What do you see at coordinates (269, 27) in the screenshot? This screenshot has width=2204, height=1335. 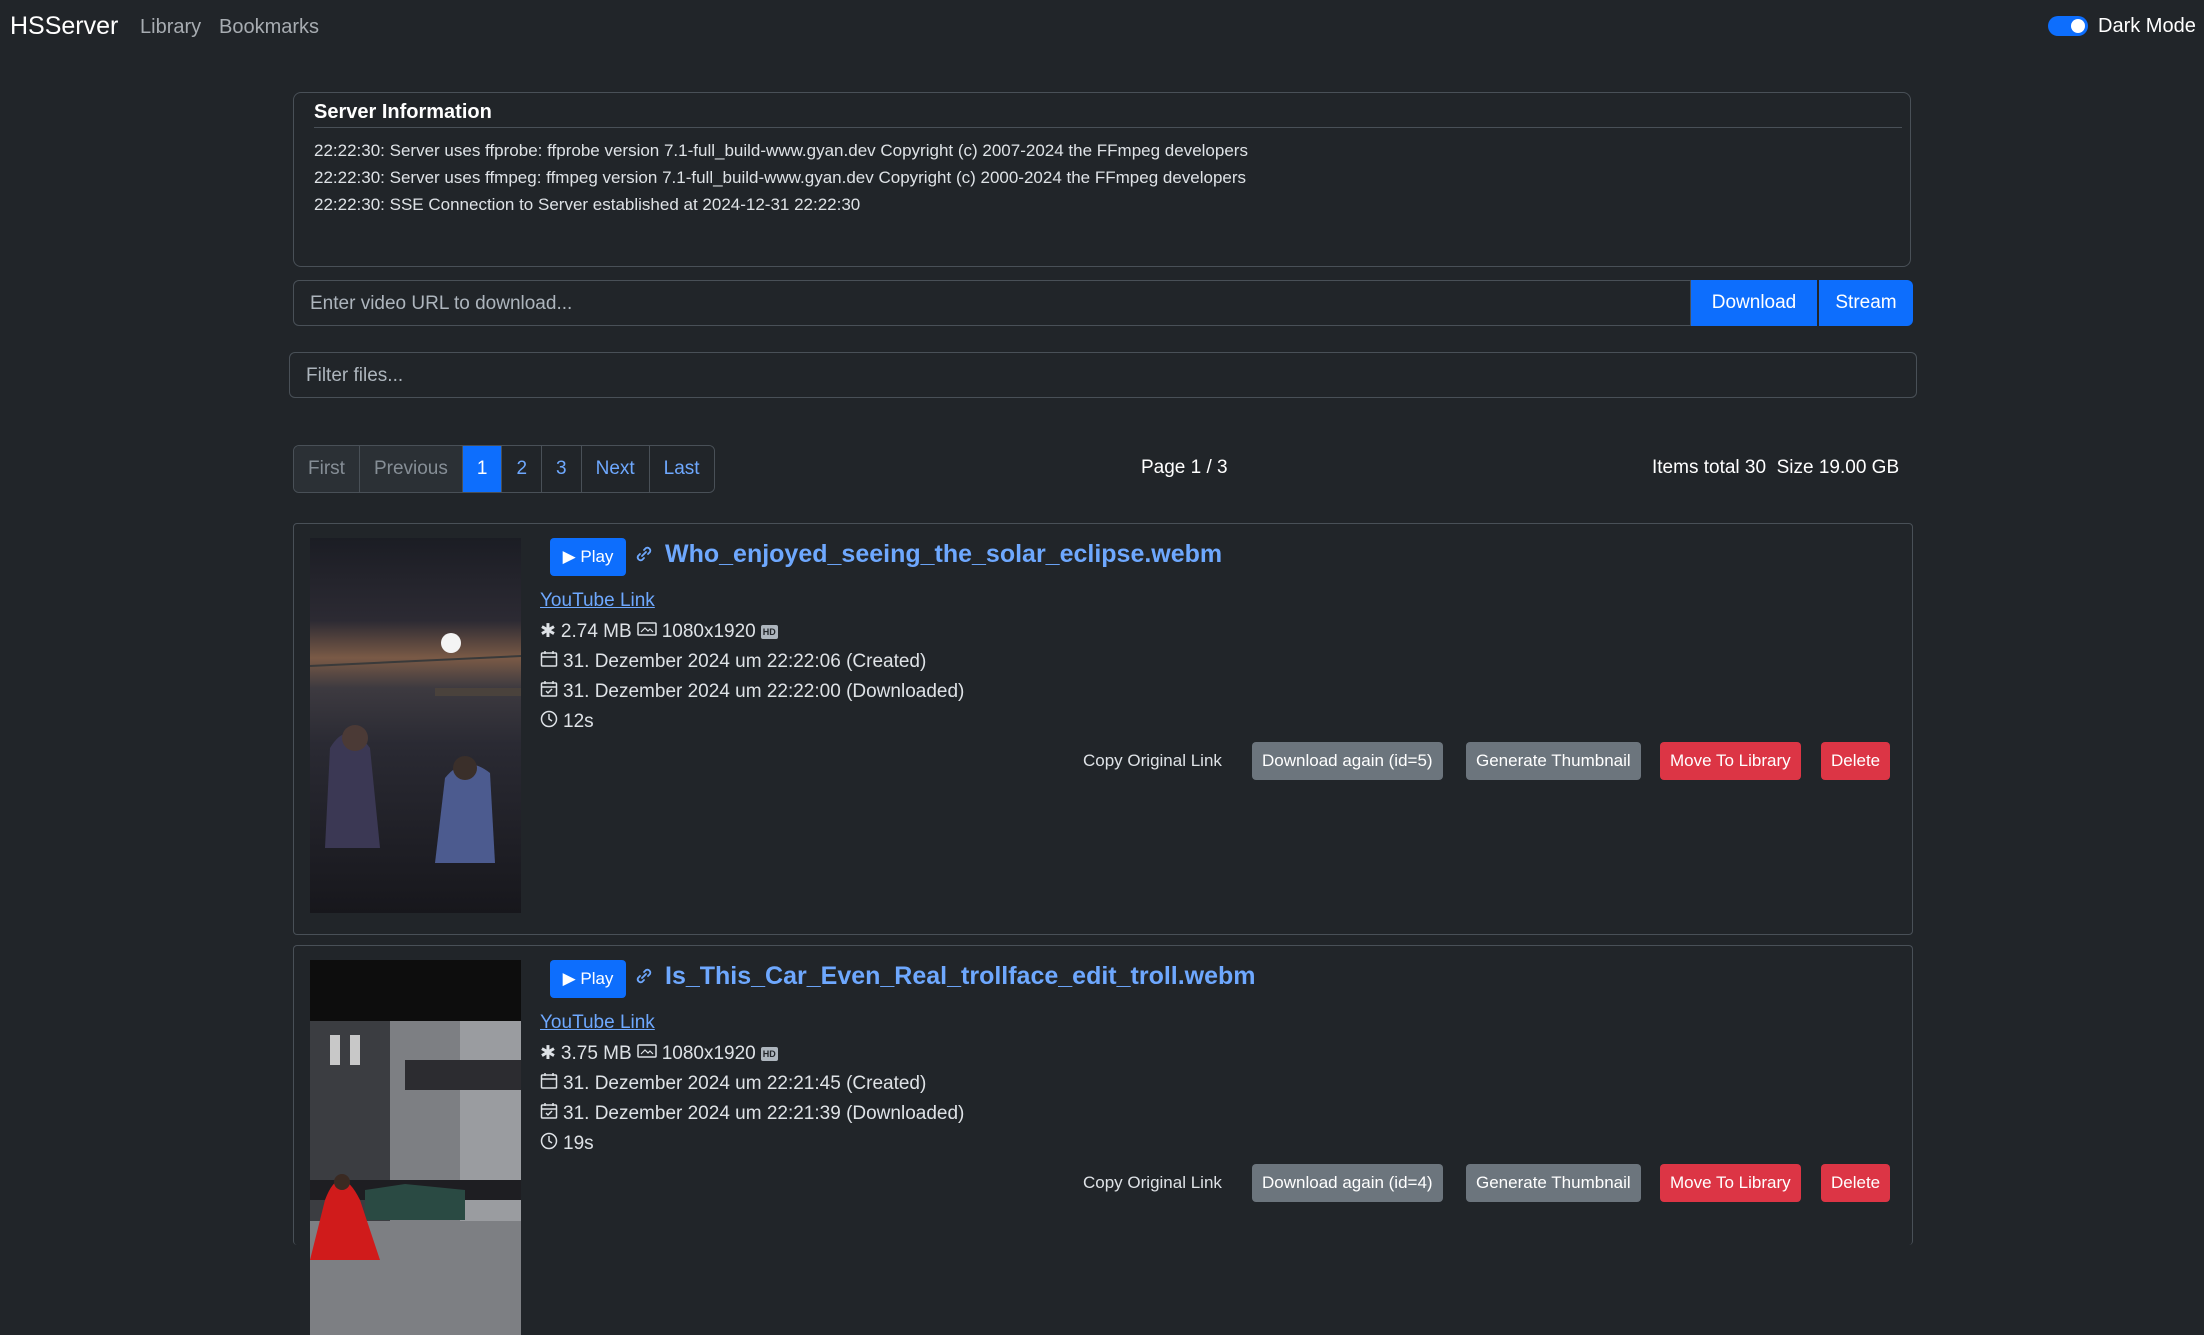 I see `nav-link-bookmarks: Bookmarks` at bounding box center [269, 27].